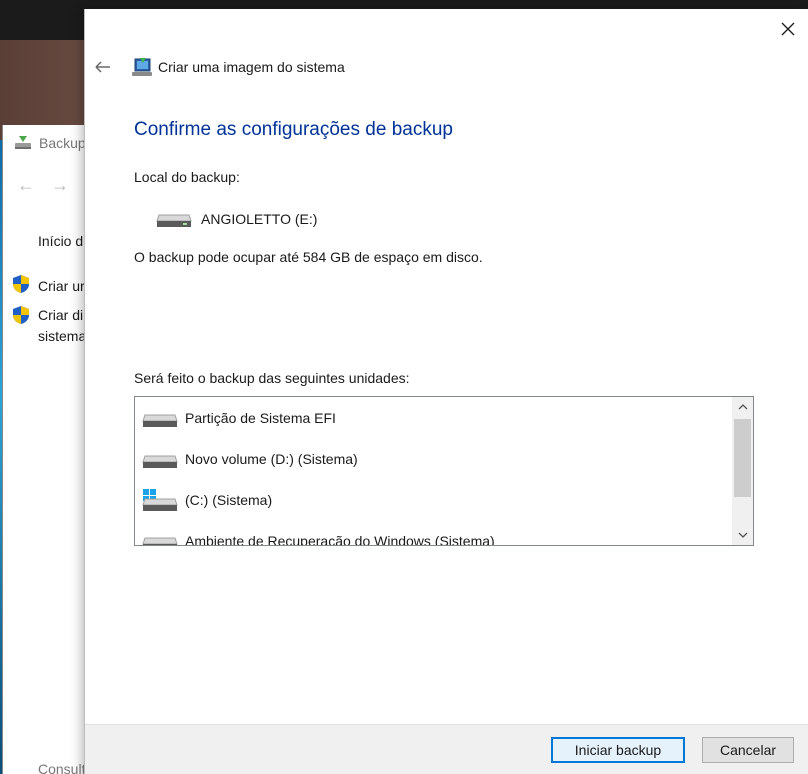 The image size is (808, 774). I want to click on start-backup-button: Iniciar backup, so click(618, 750).